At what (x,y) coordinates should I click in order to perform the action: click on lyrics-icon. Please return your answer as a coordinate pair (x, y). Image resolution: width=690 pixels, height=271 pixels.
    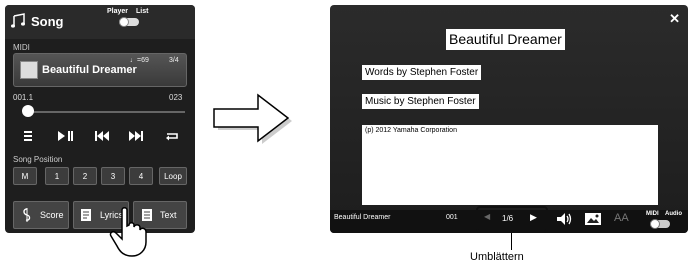
    Looking at the image, I should click on (86, 215).